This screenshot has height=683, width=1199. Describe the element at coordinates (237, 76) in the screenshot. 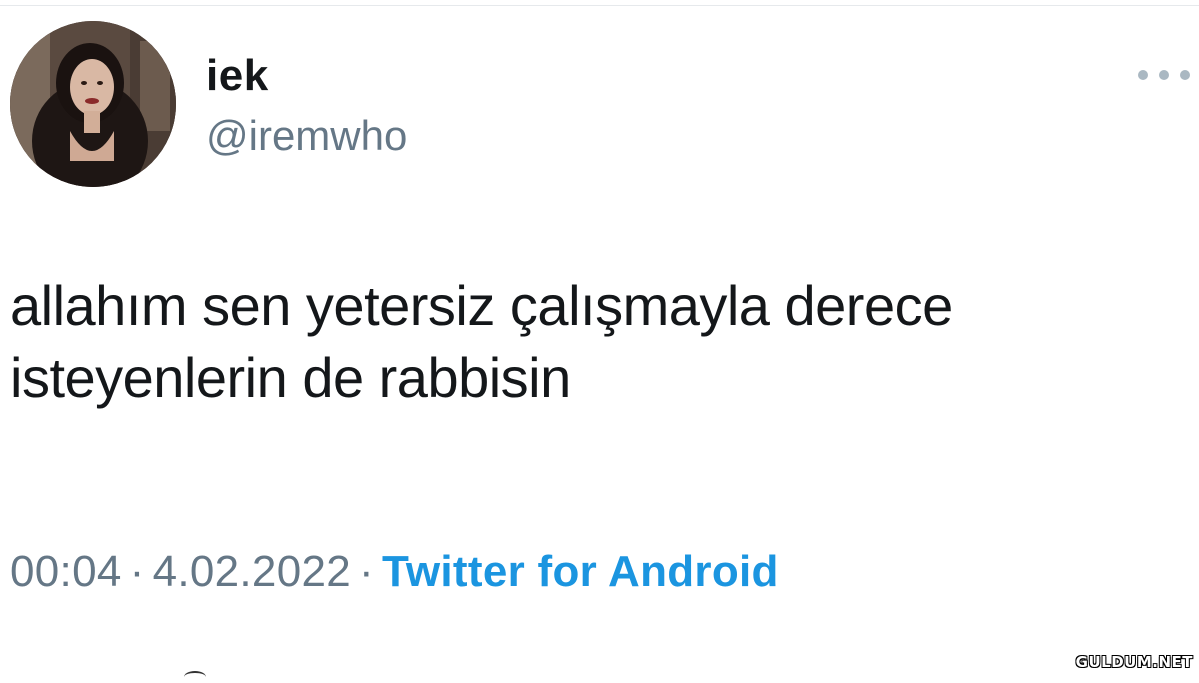

I see `display-name: iek` at that location.